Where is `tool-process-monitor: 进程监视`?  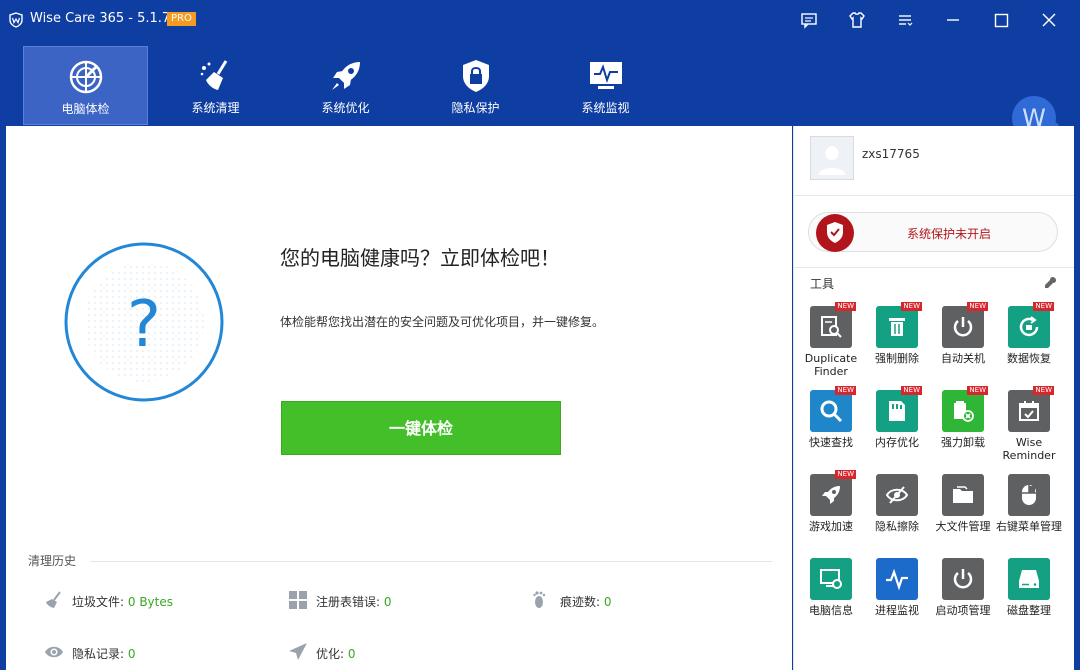
tool-process-monitor: 进程监视 is located at coordinates (897, 587).